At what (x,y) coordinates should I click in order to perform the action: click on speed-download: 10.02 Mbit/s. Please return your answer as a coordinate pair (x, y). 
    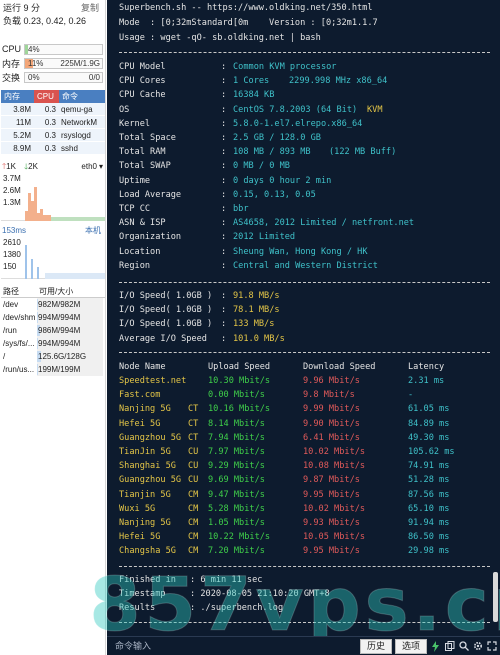
    Looking at the image, I should click on (334, 452).